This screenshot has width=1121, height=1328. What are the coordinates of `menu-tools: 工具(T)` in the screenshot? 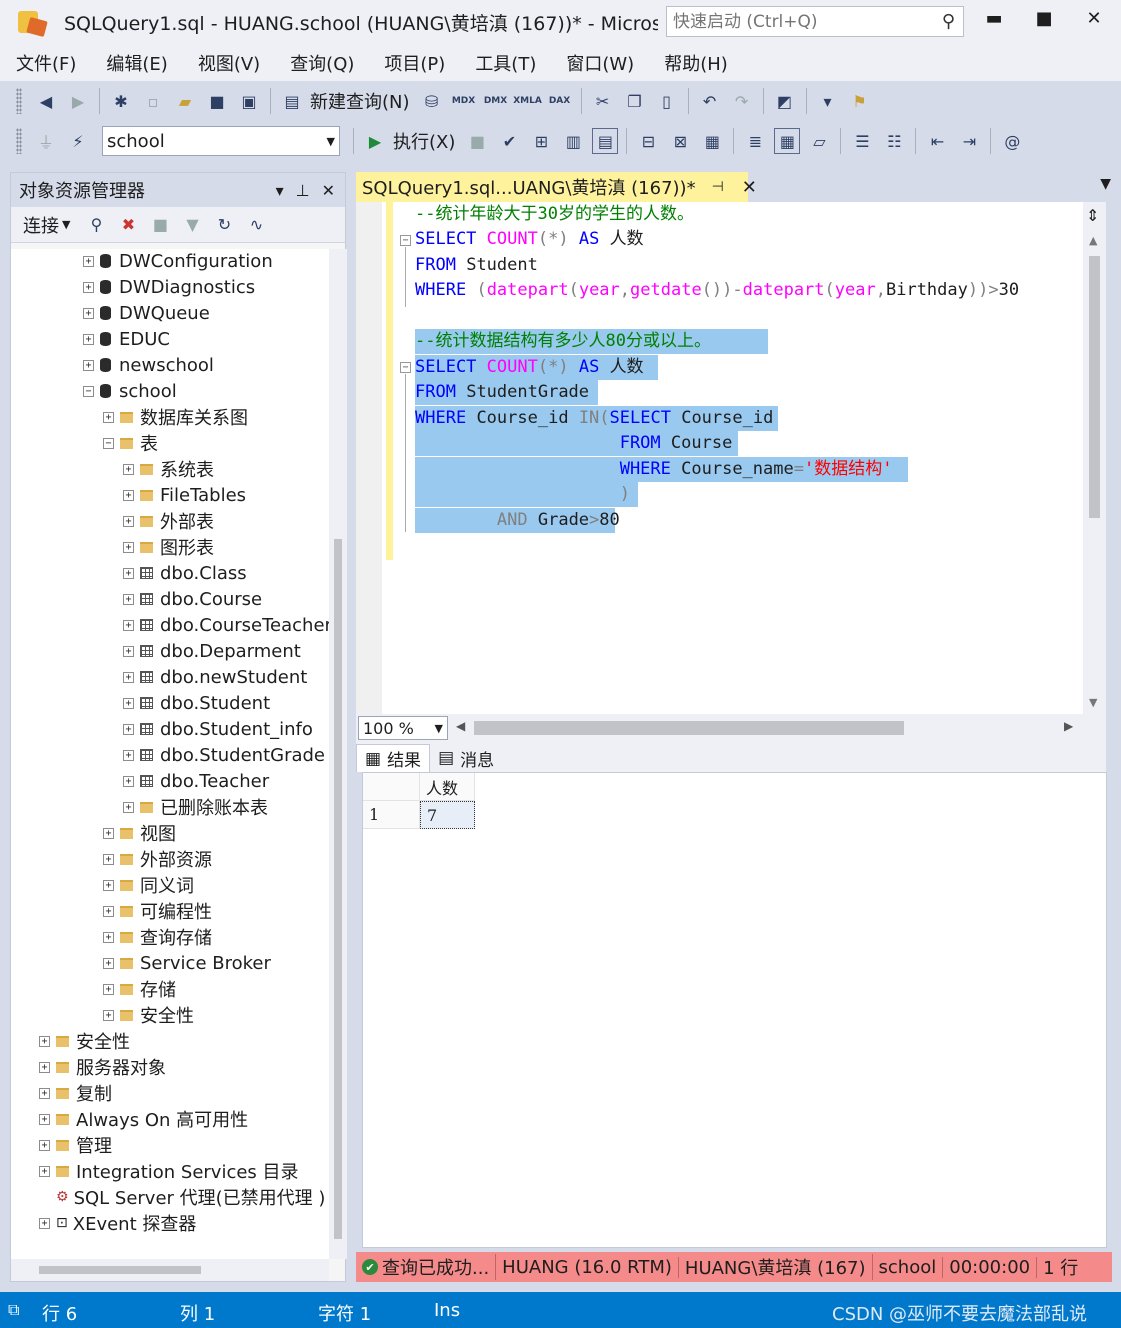 It's located at (505, 63).